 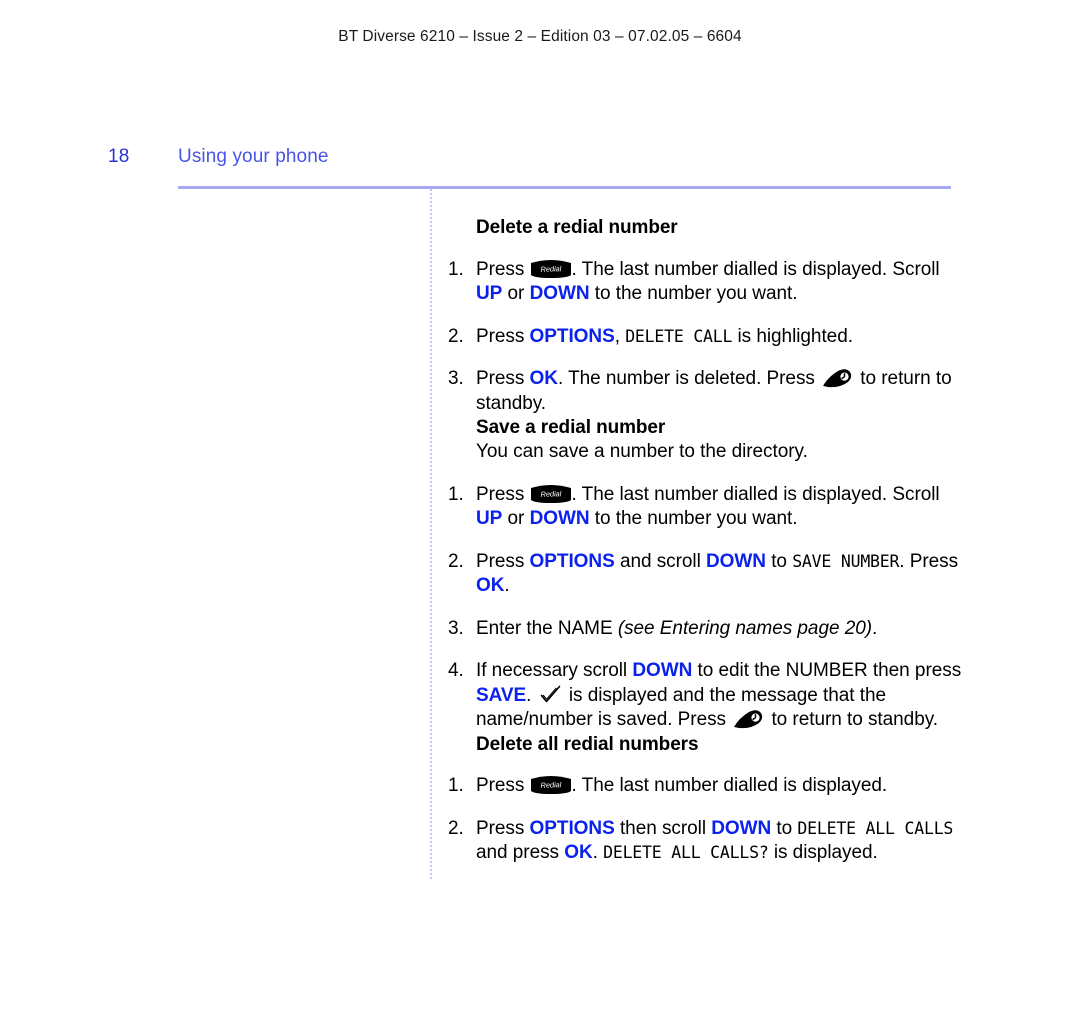 I want to click on body-text: Enter the NAME, so click(x=547, y=628).